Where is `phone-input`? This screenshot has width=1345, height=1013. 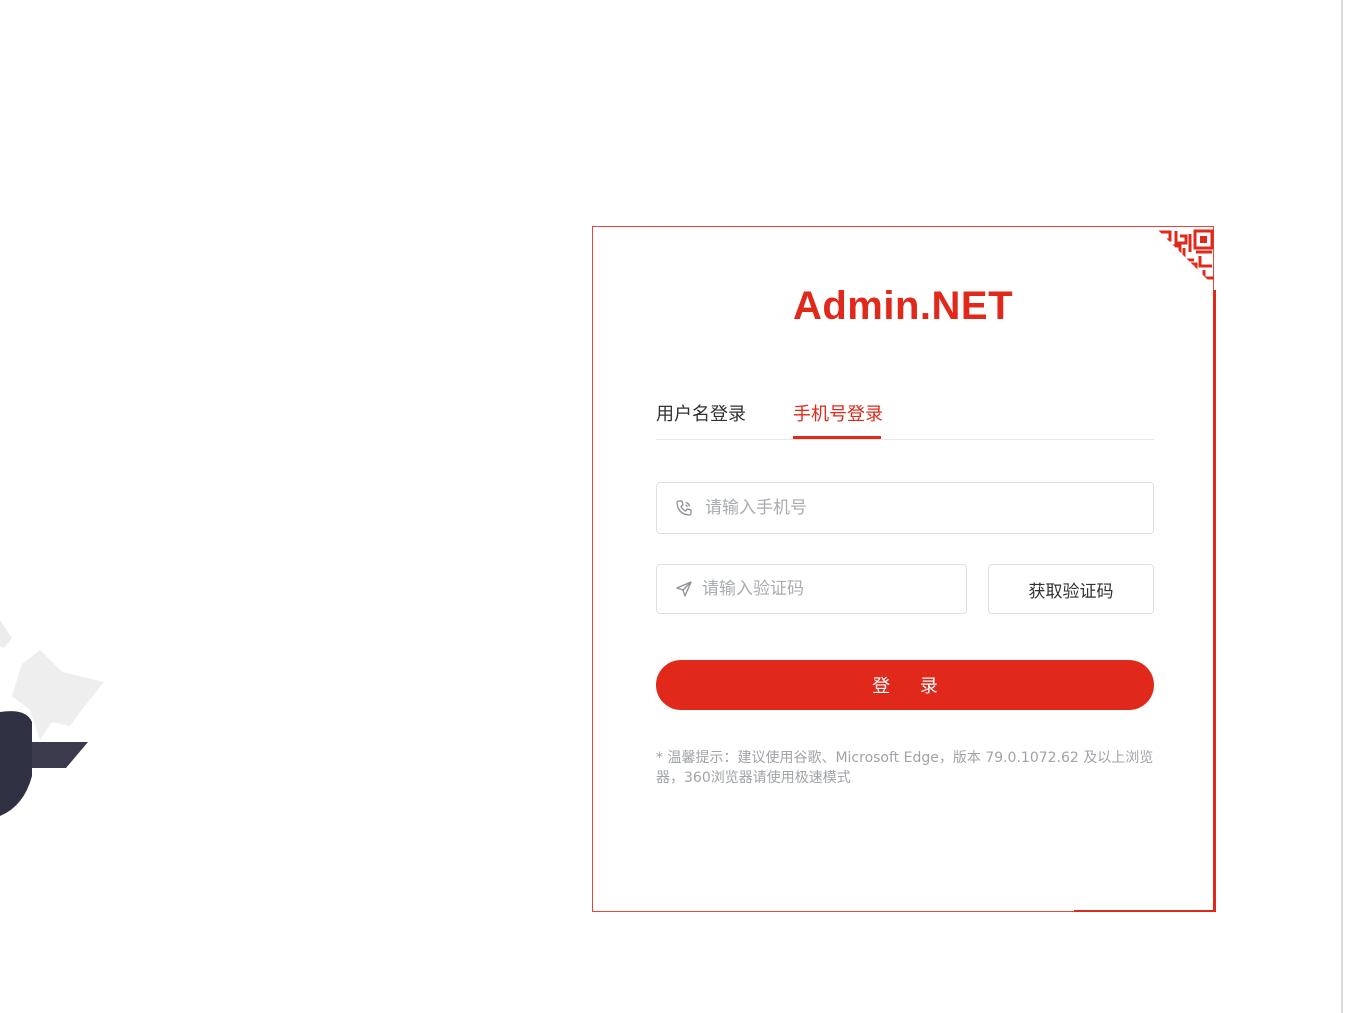 phone-input is located at coordinates (920, 508).